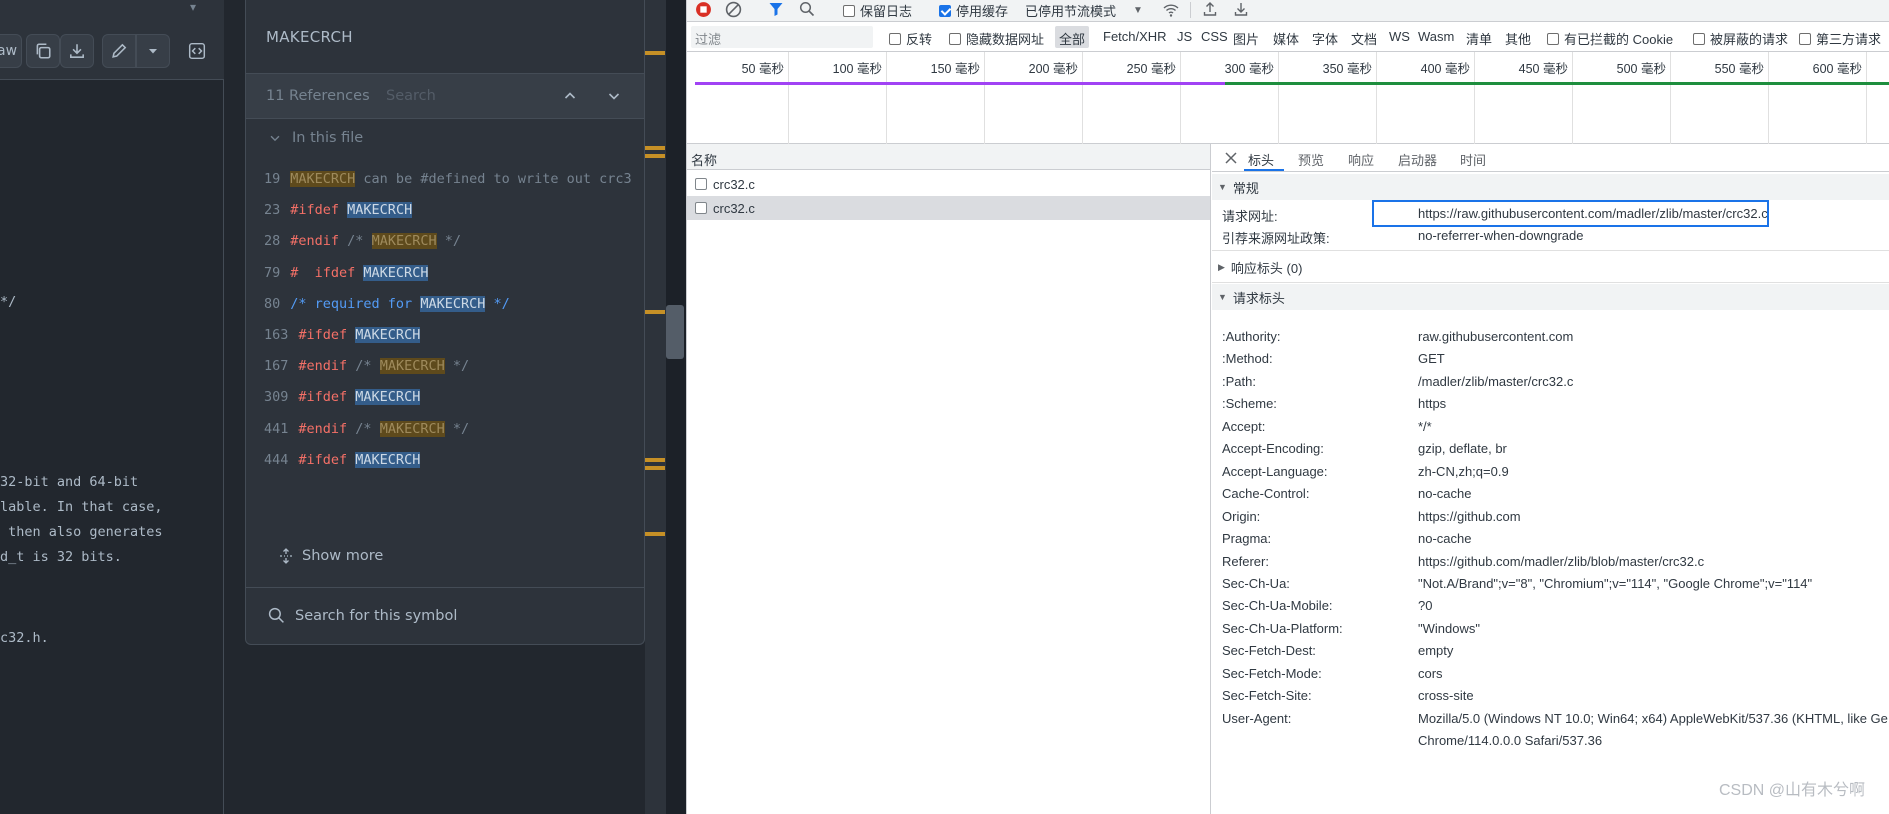 The image size is (1889, 814). I want to click on reference-code-prefix: #ifdef, so click(327, 397).